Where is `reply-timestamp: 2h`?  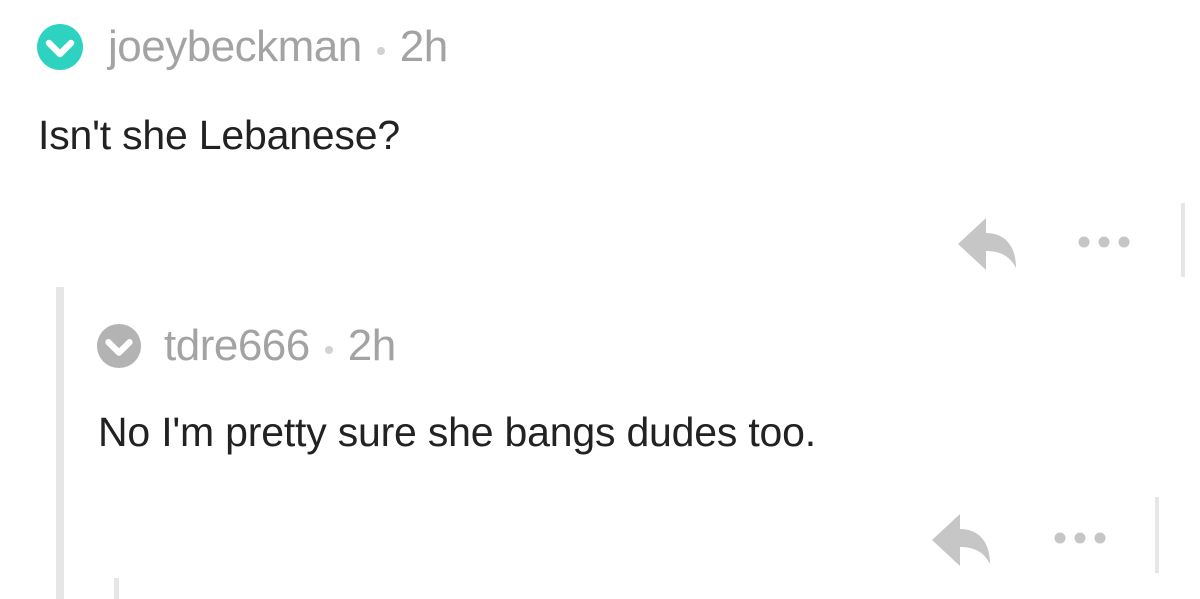 reply-timestamp: 2h is located at coordinates (371, 345).